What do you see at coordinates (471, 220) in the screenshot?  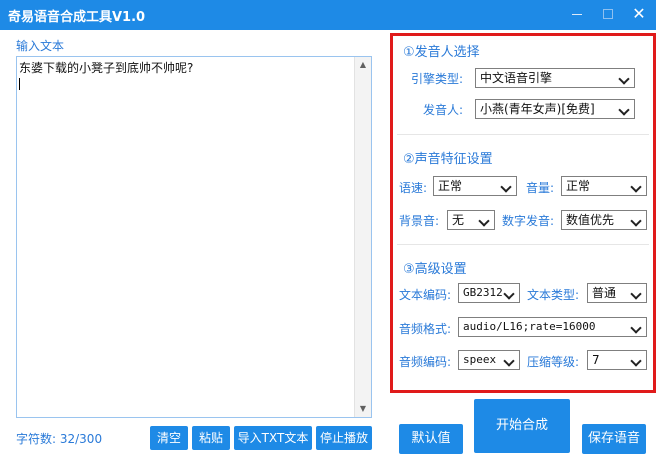 I see `background-select: 无` at bounding box center [471, 220].